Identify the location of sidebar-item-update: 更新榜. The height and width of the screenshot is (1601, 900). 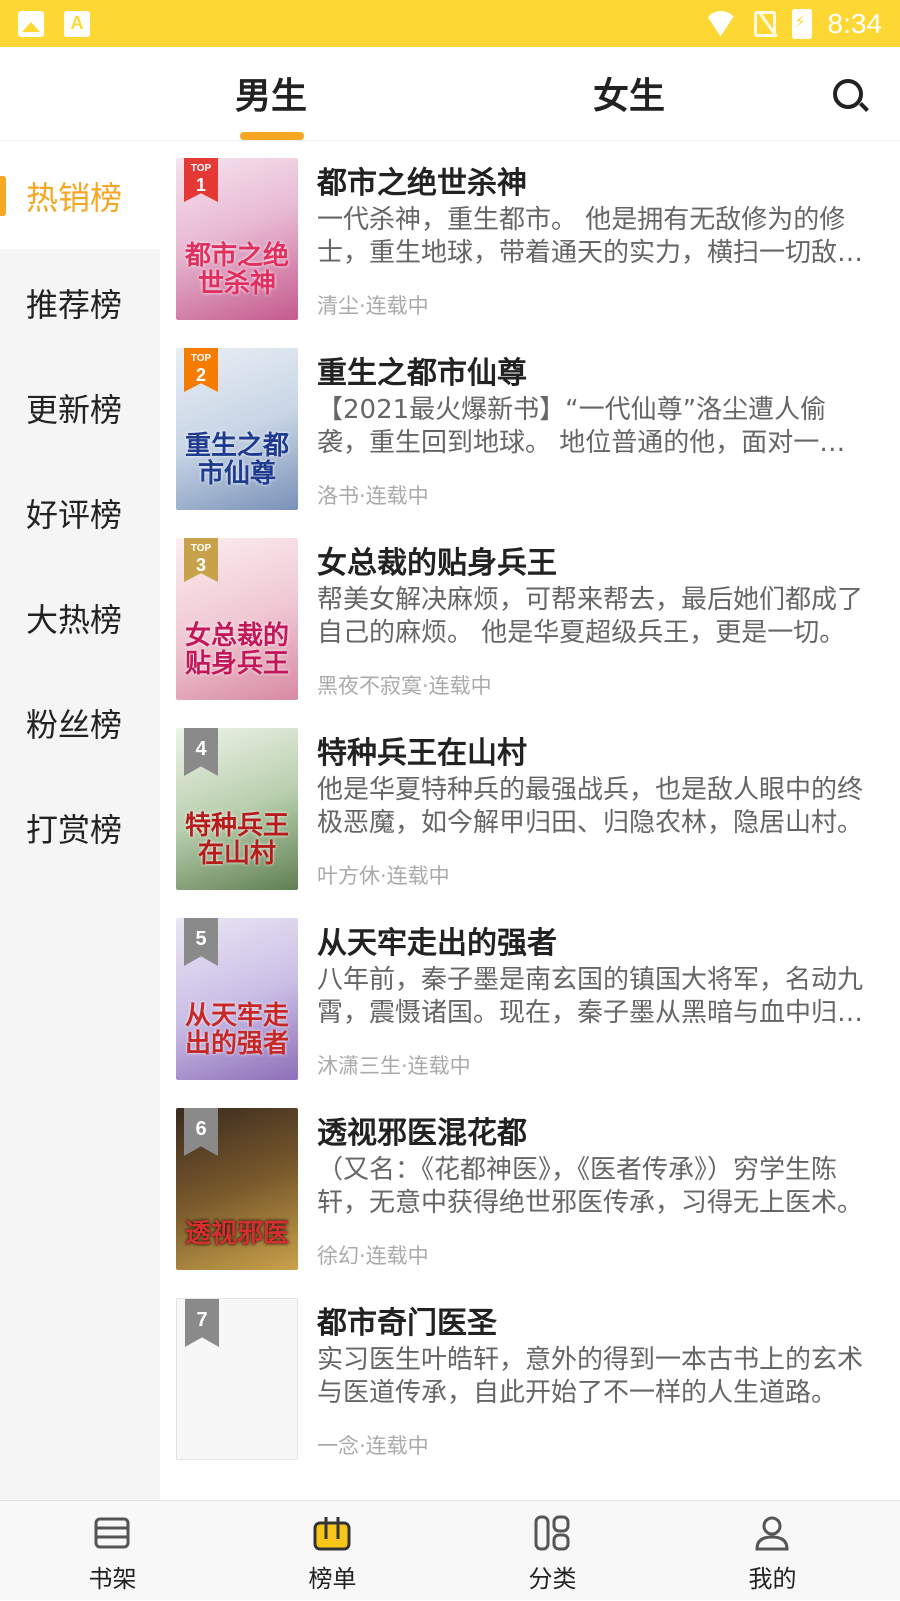
(80, 407).